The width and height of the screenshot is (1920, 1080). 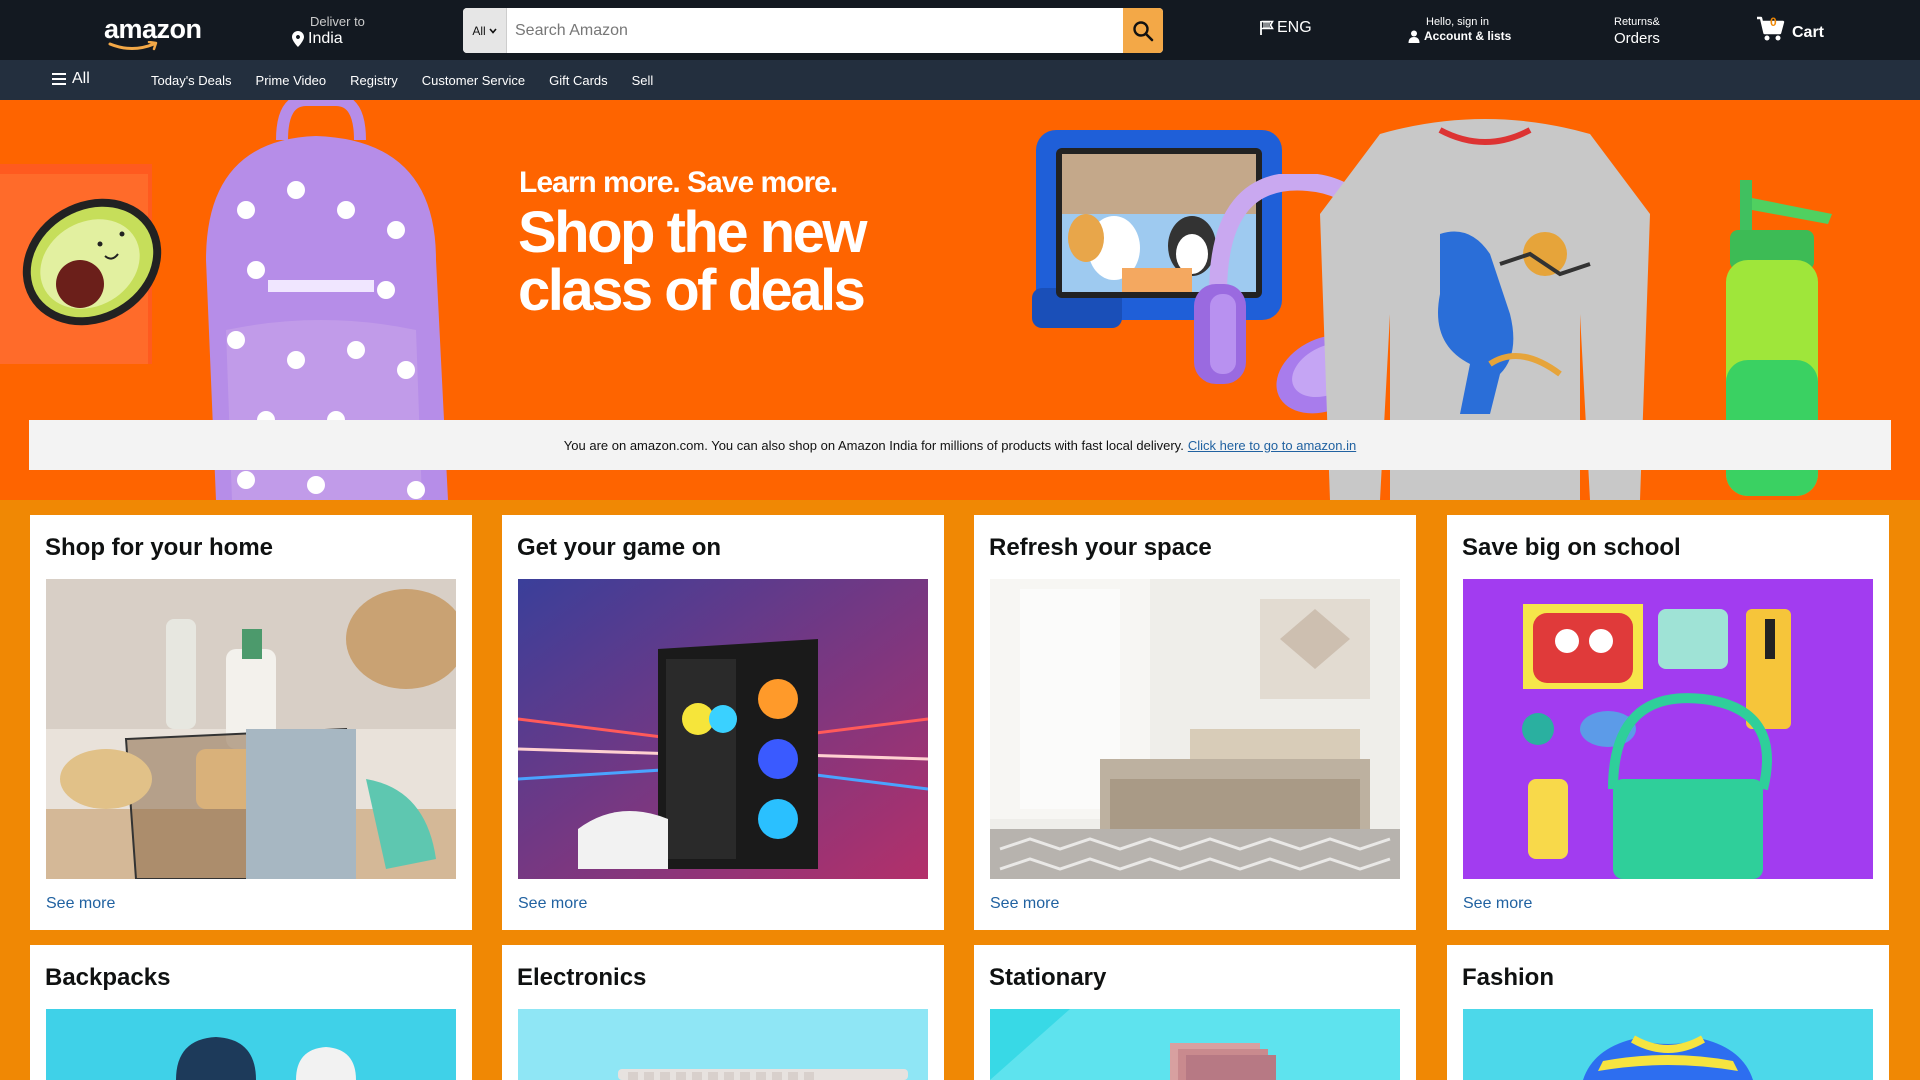 I want to click on card-title: Electronics, so click(x=582, y=977).